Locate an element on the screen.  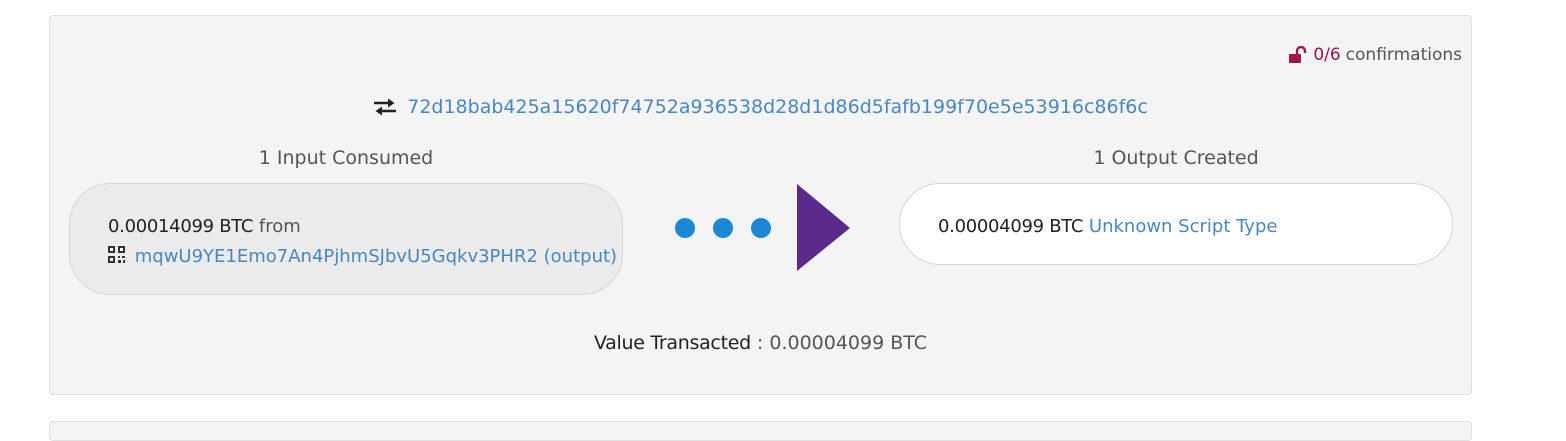
exchange-arrows-icon is located at coordinates (385, 107).